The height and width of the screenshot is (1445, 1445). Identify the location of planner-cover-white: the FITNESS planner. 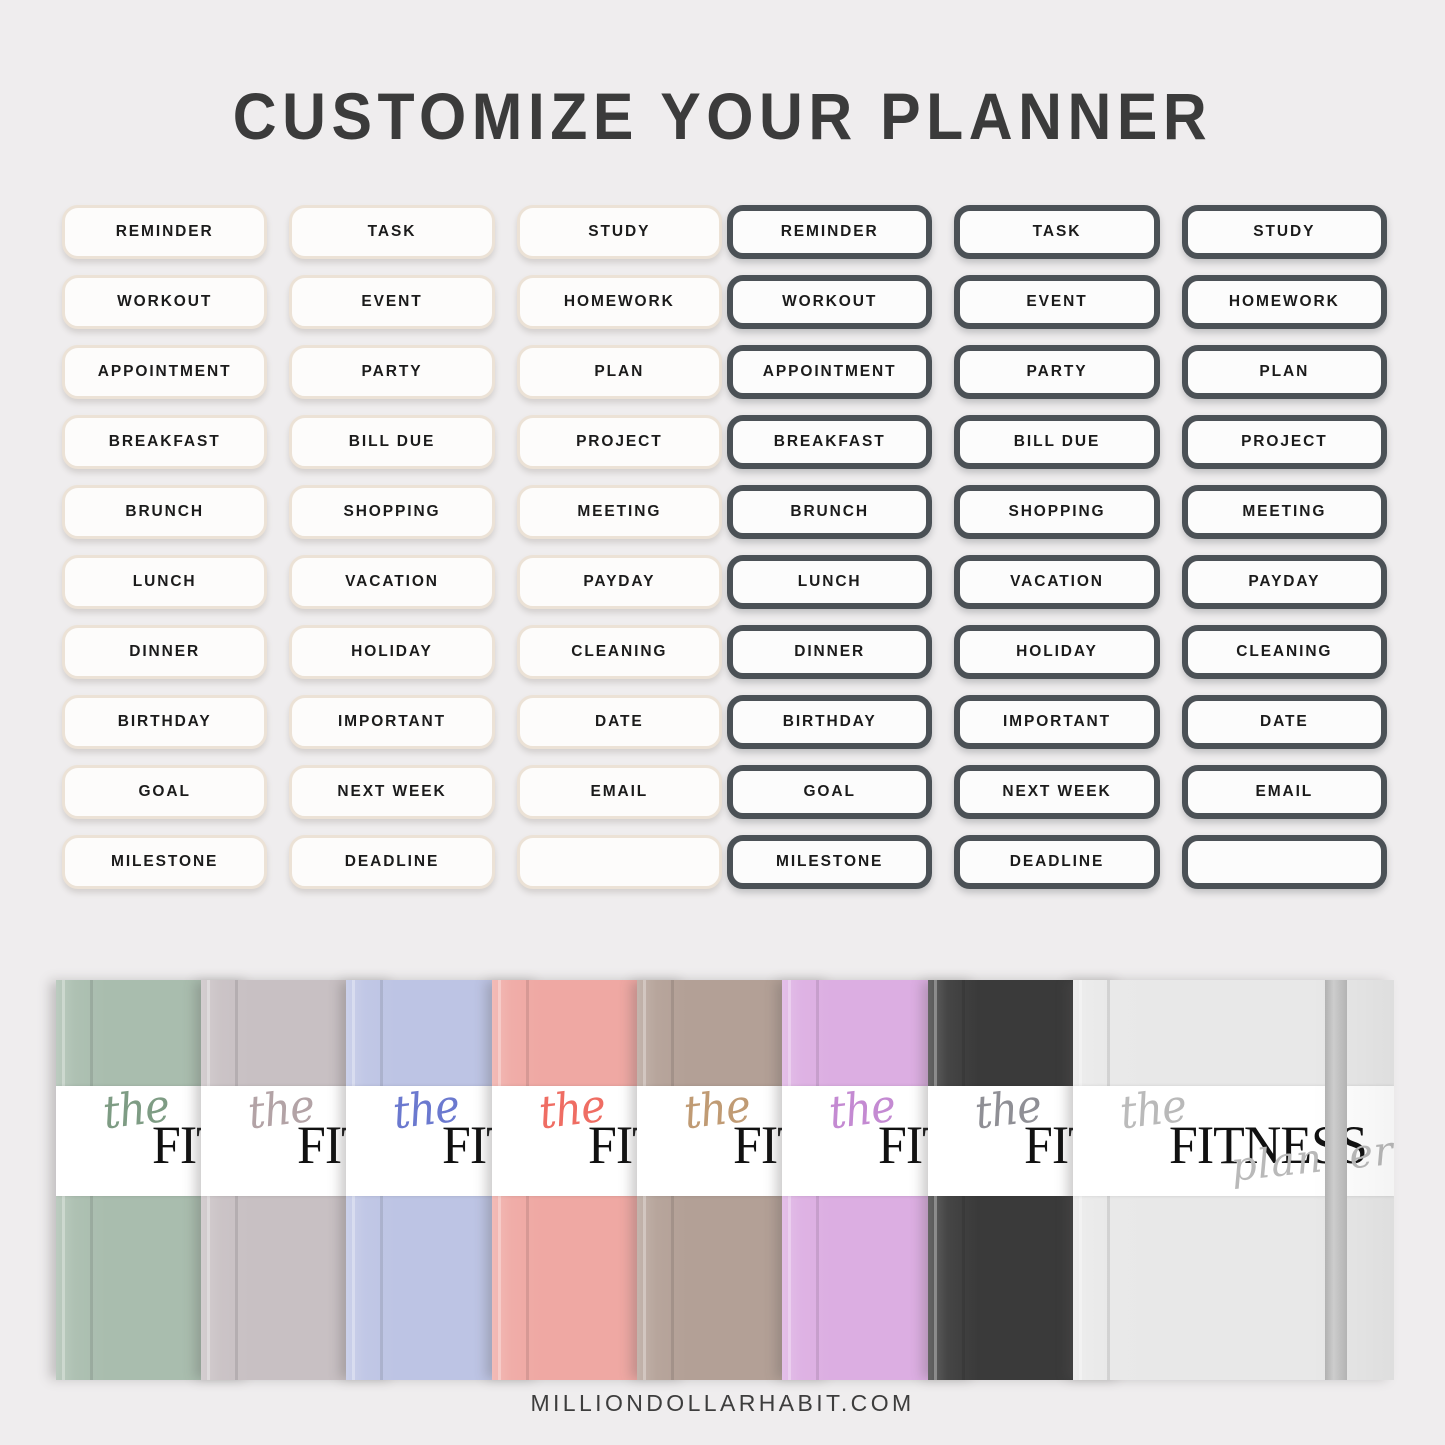
(1233, 1180).